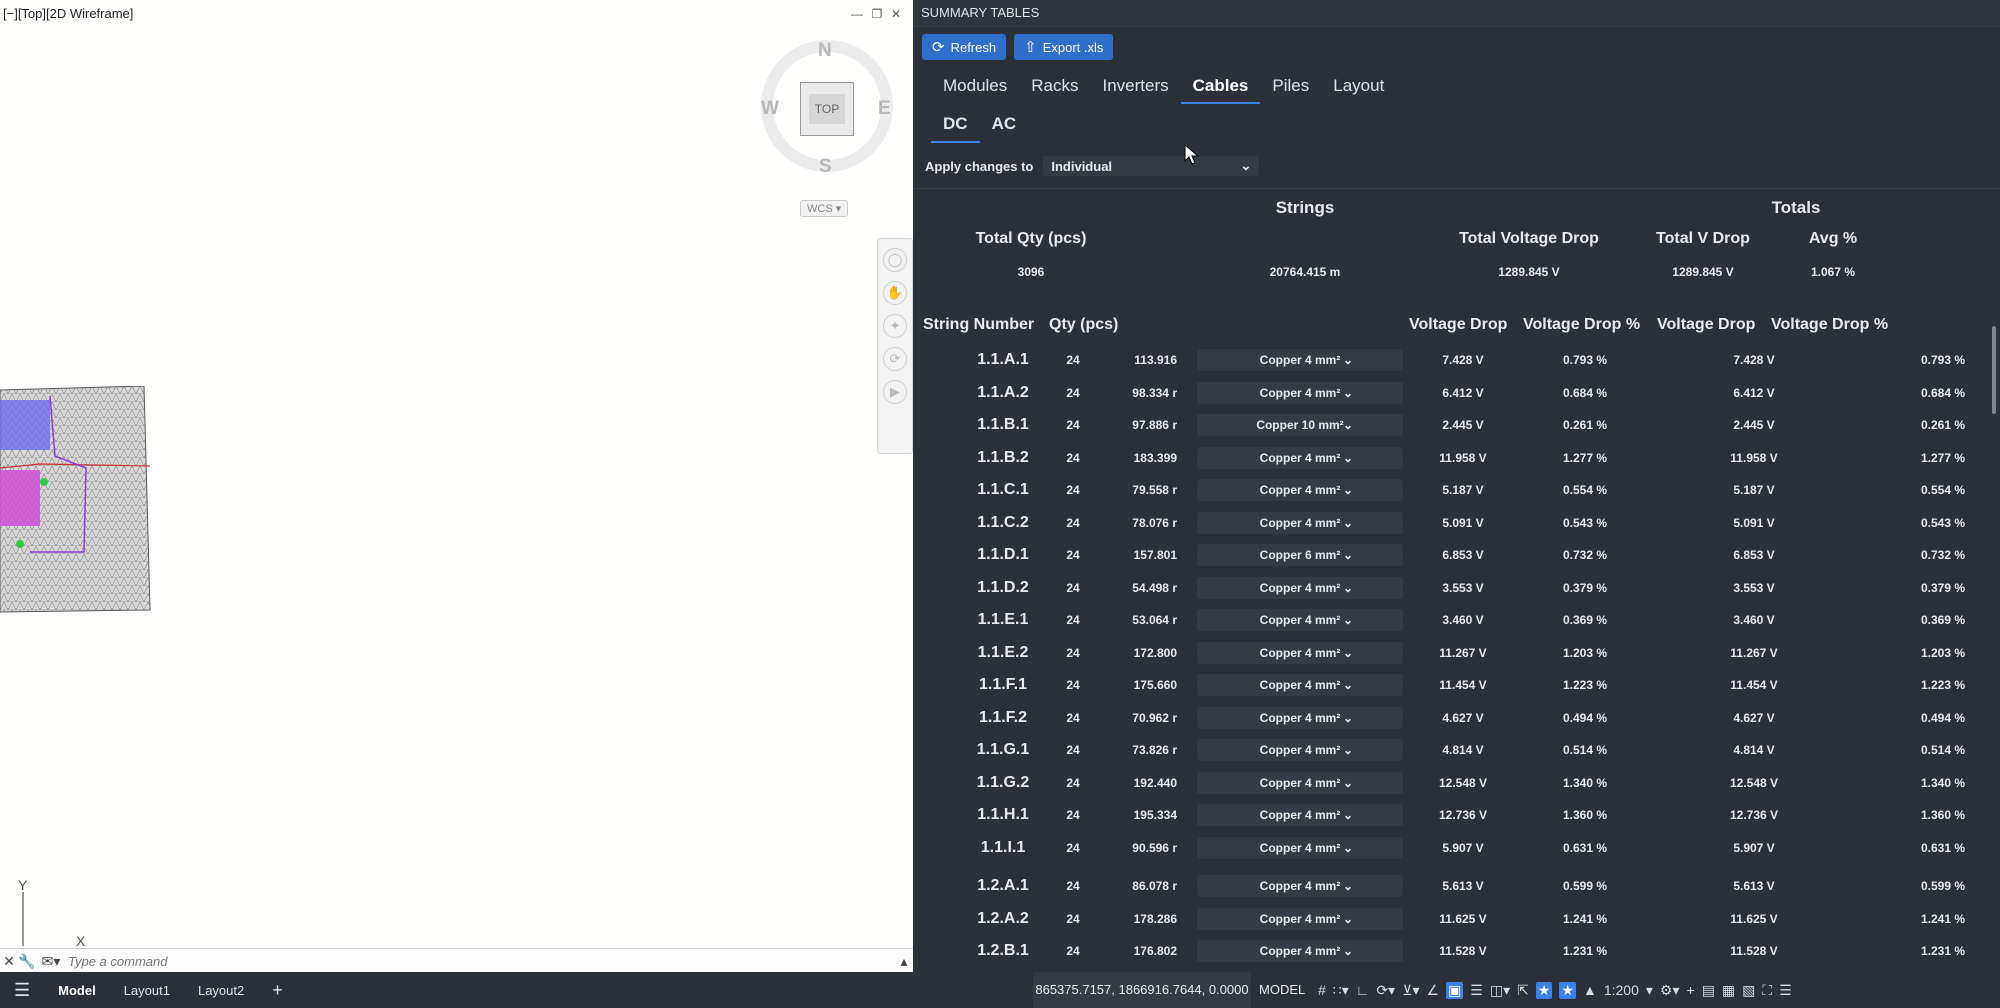 Image resolution: width=2000 pixels, height=1008 pixels. I want to click on ucs-dropdown: WCS ▾, so click(824, 208).